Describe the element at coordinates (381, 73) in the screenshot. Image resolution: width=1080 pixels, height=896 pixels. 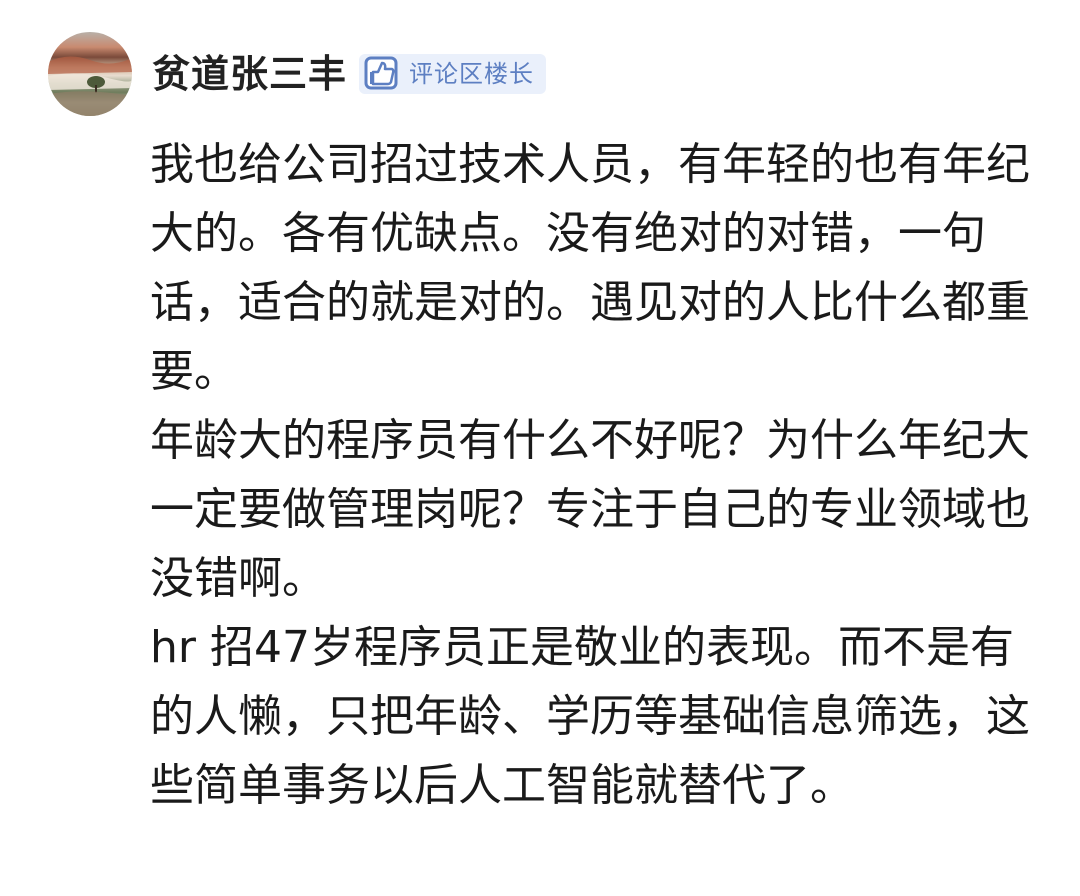
I see `thumbs-up-icon` at that location.